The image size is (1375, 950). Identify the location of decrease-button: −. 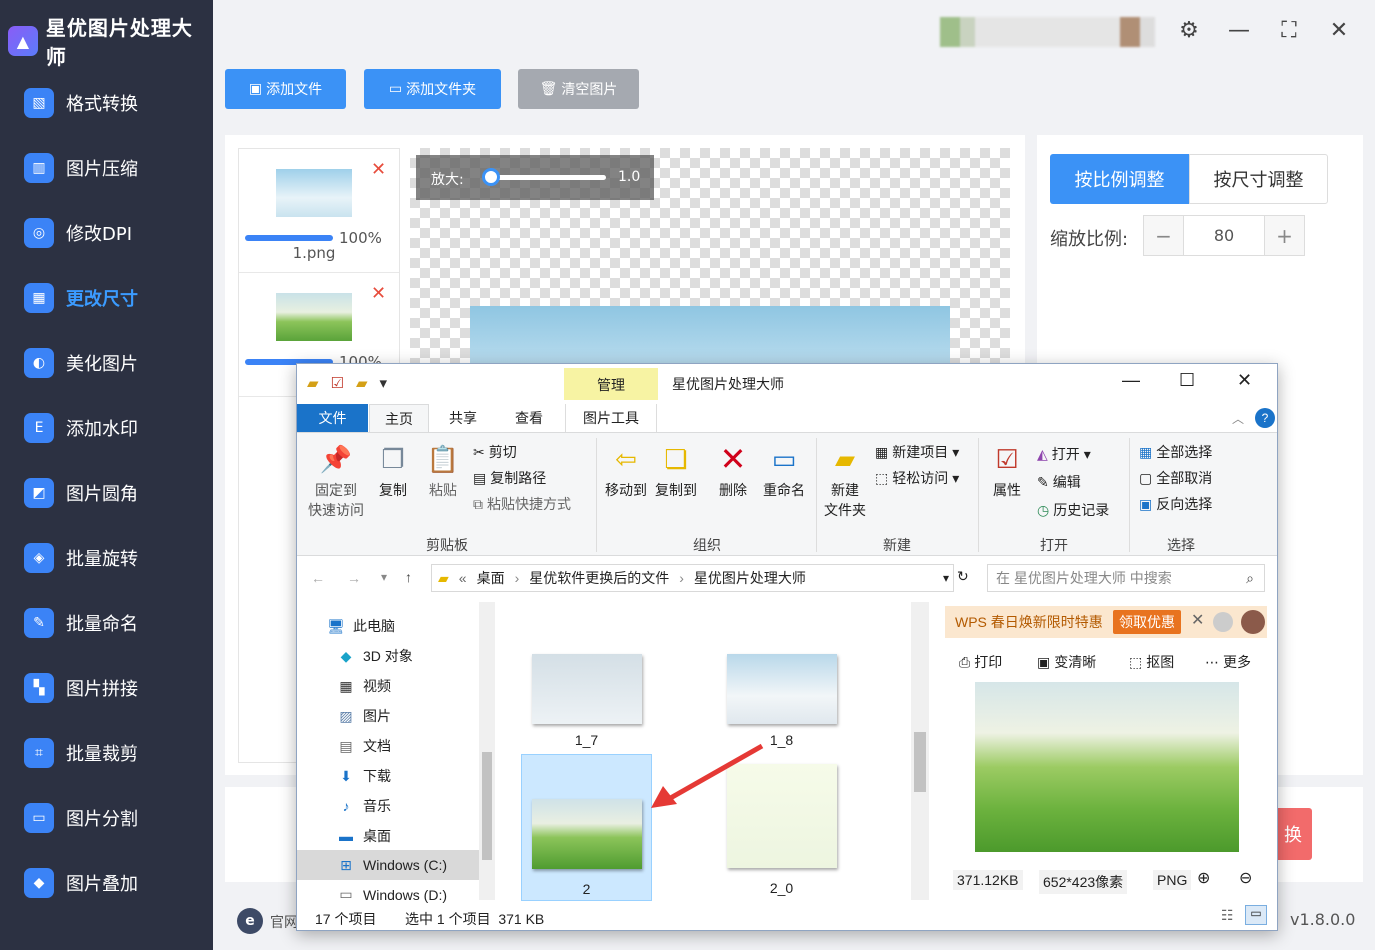
(1164, 235).